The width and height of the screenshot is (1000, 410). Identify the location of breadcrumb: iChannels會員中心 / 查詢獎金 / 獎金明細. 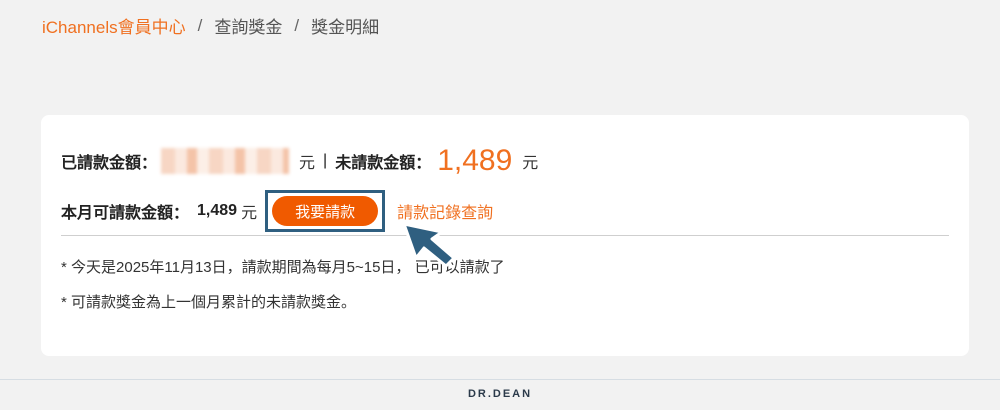
(210, 25).